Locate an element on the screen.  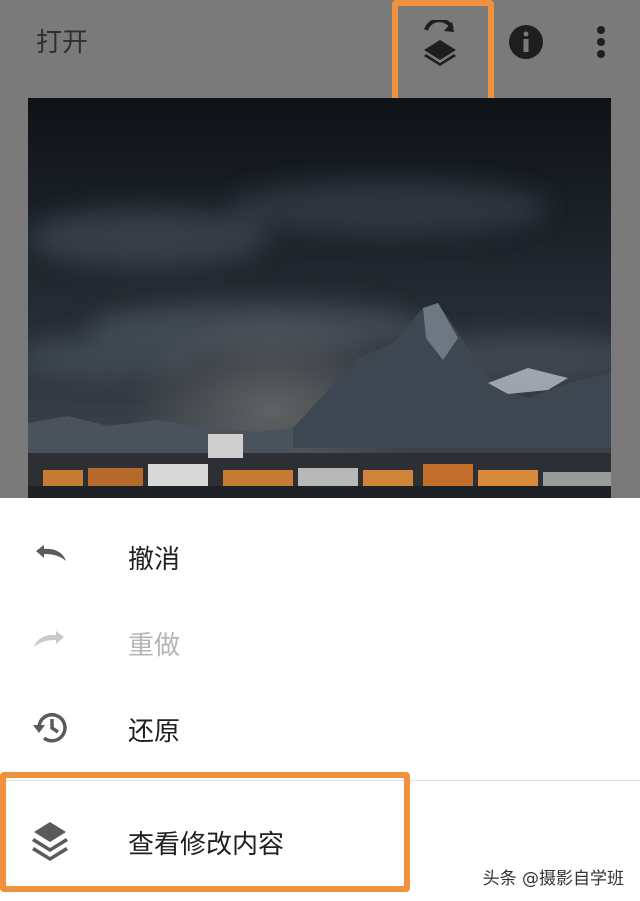
history-icon is located at coordinates (50, 727).